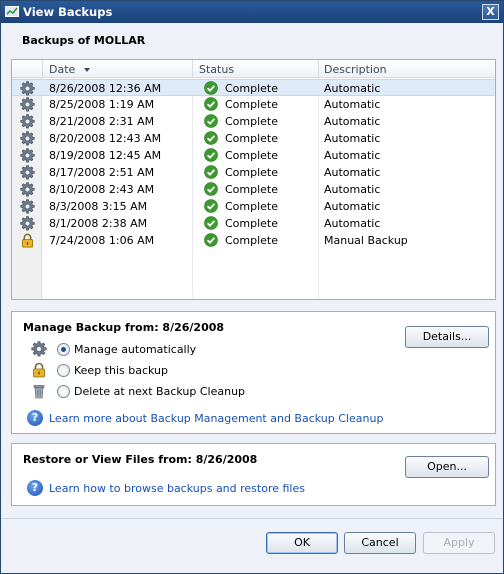 The width and height of the screenshot is (504, 574). I want to click on row-date: 8/26/2008 12:36 AM, so click(105, 88).